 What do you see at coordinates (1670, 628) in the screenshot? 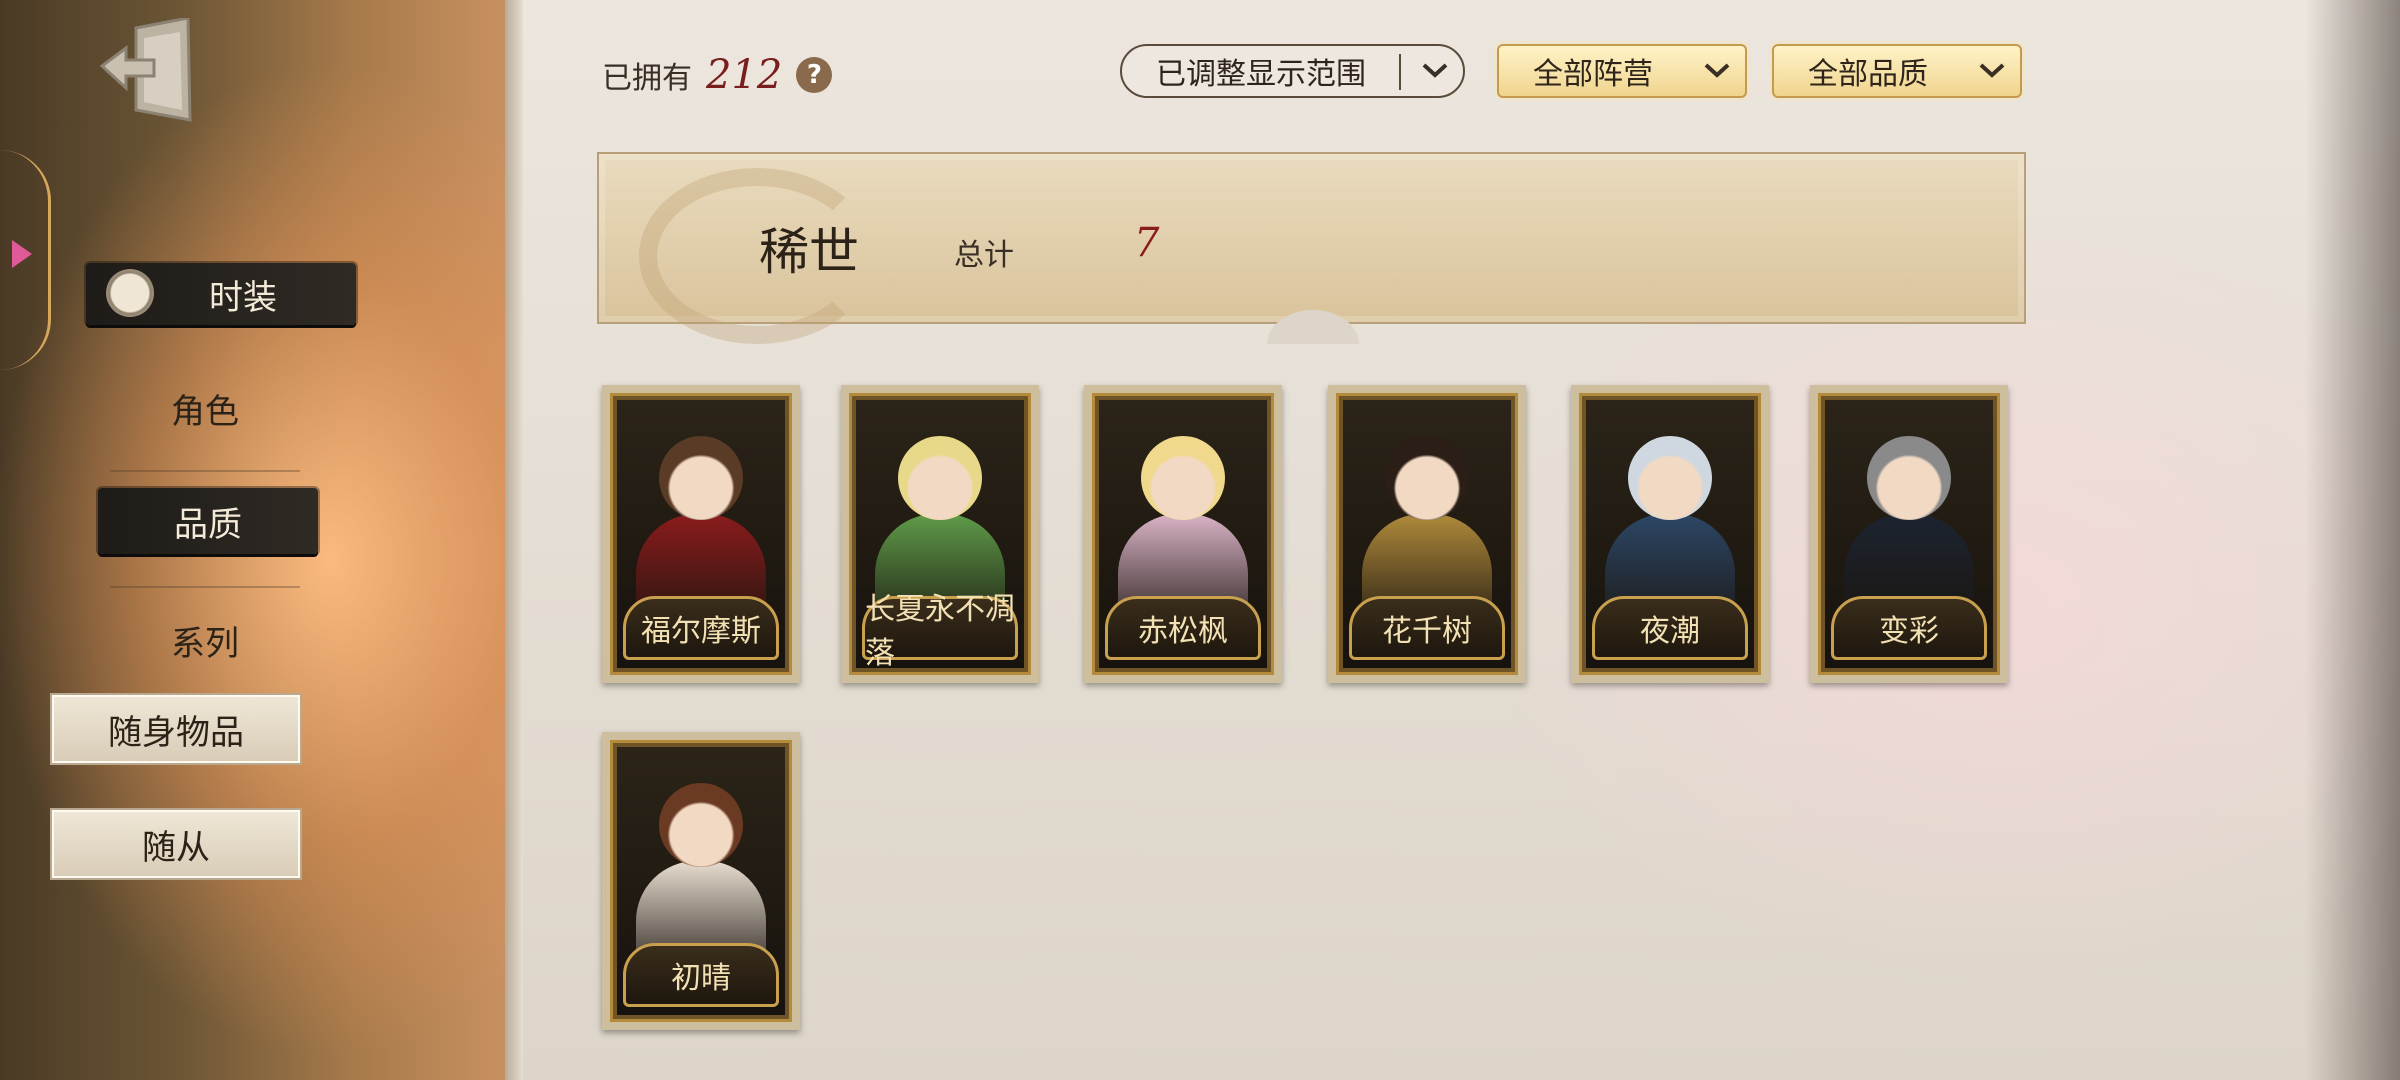
I see `card-name-label: 夜潮` at bounding box center [1670, 628].